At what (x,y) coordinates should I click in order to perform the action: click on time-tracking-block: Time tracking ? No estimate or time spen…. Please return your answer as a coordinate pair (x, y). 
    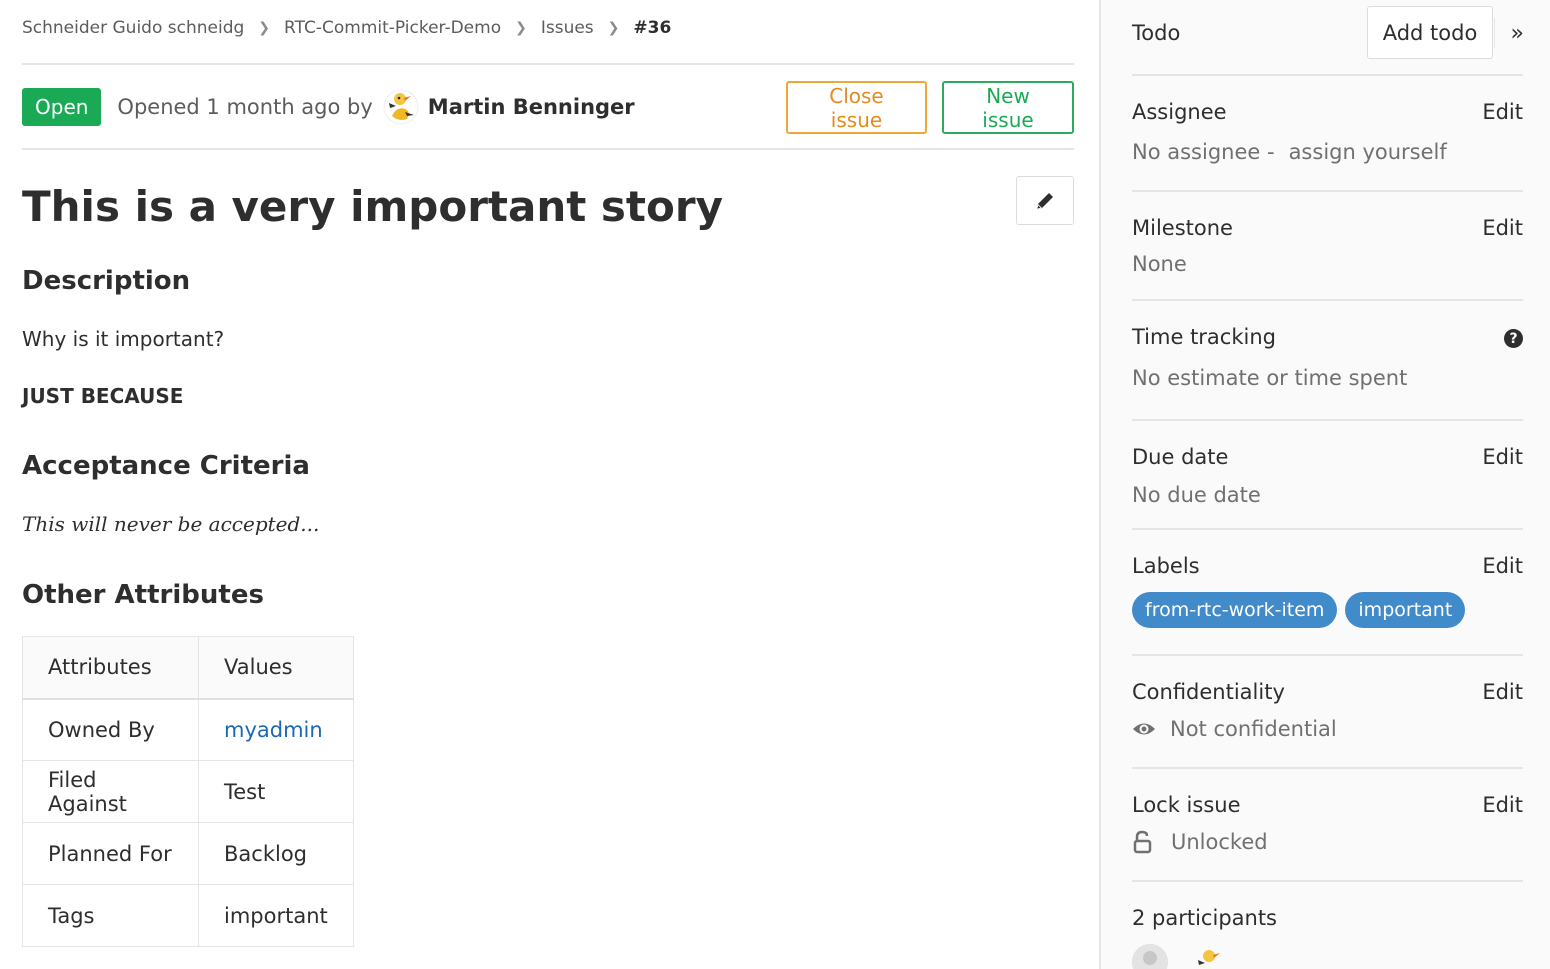
    Looking at the image, I should click on (1327, 361).